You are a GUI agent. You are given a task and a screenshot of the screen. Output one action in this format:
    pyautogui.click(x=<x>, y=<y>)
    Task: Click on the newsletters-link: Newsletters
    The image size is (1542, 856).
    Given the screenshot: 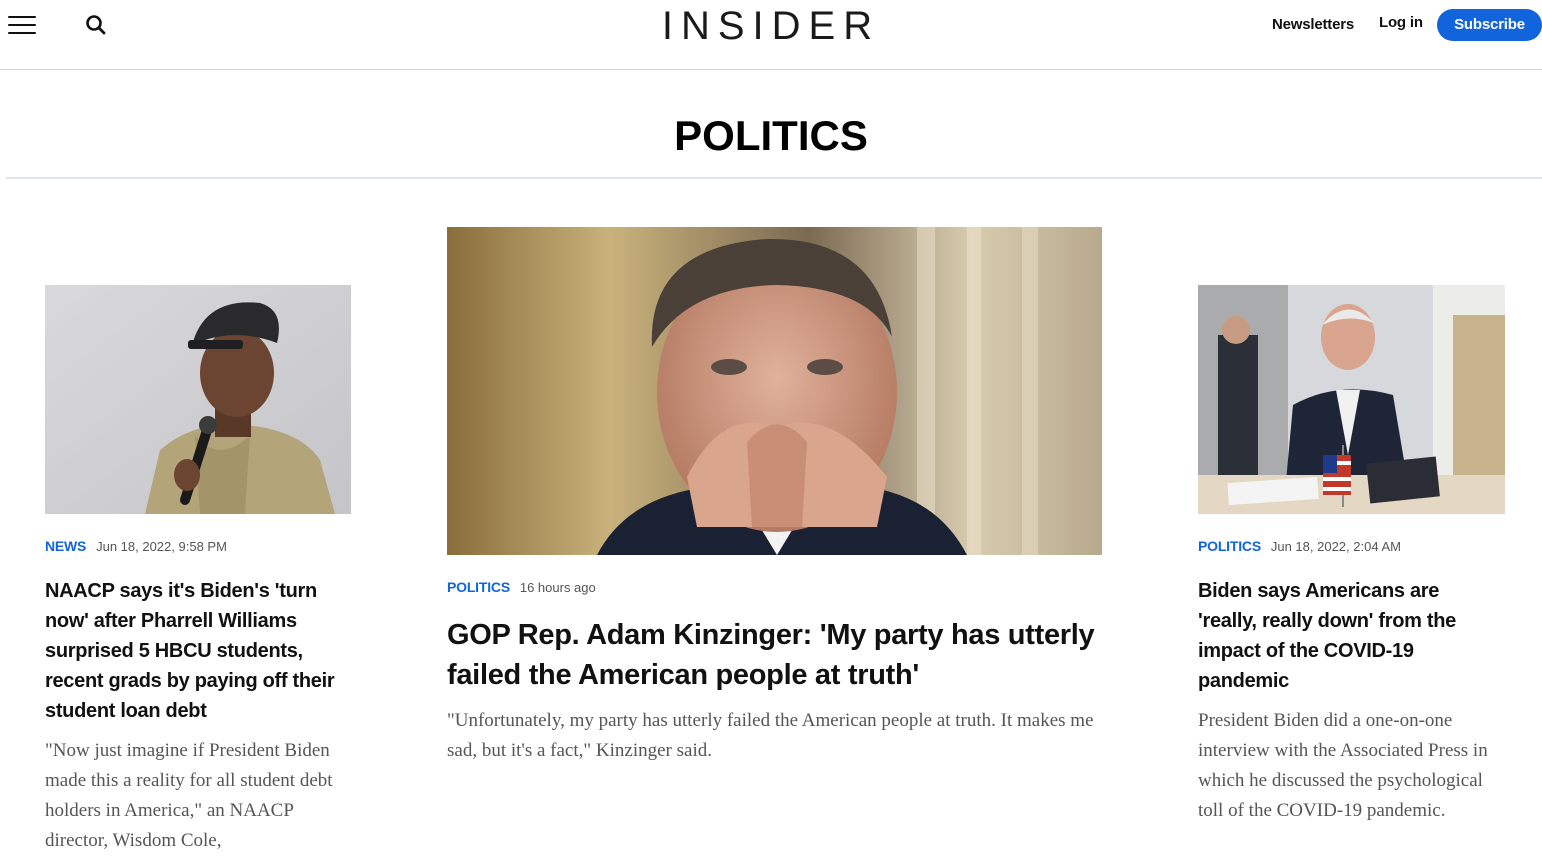 What is the action you would take?
    pyautogui.click(x=1313, y=24)
    